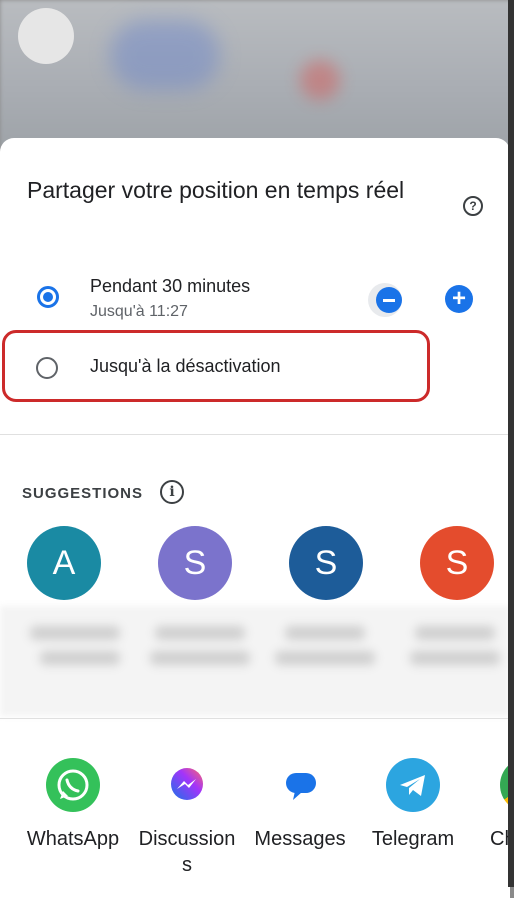 This screenshot has height=898, width=514. Describe the element at coordinates (172, 492) in the screenshot. I see `info-icon: i` at that location.